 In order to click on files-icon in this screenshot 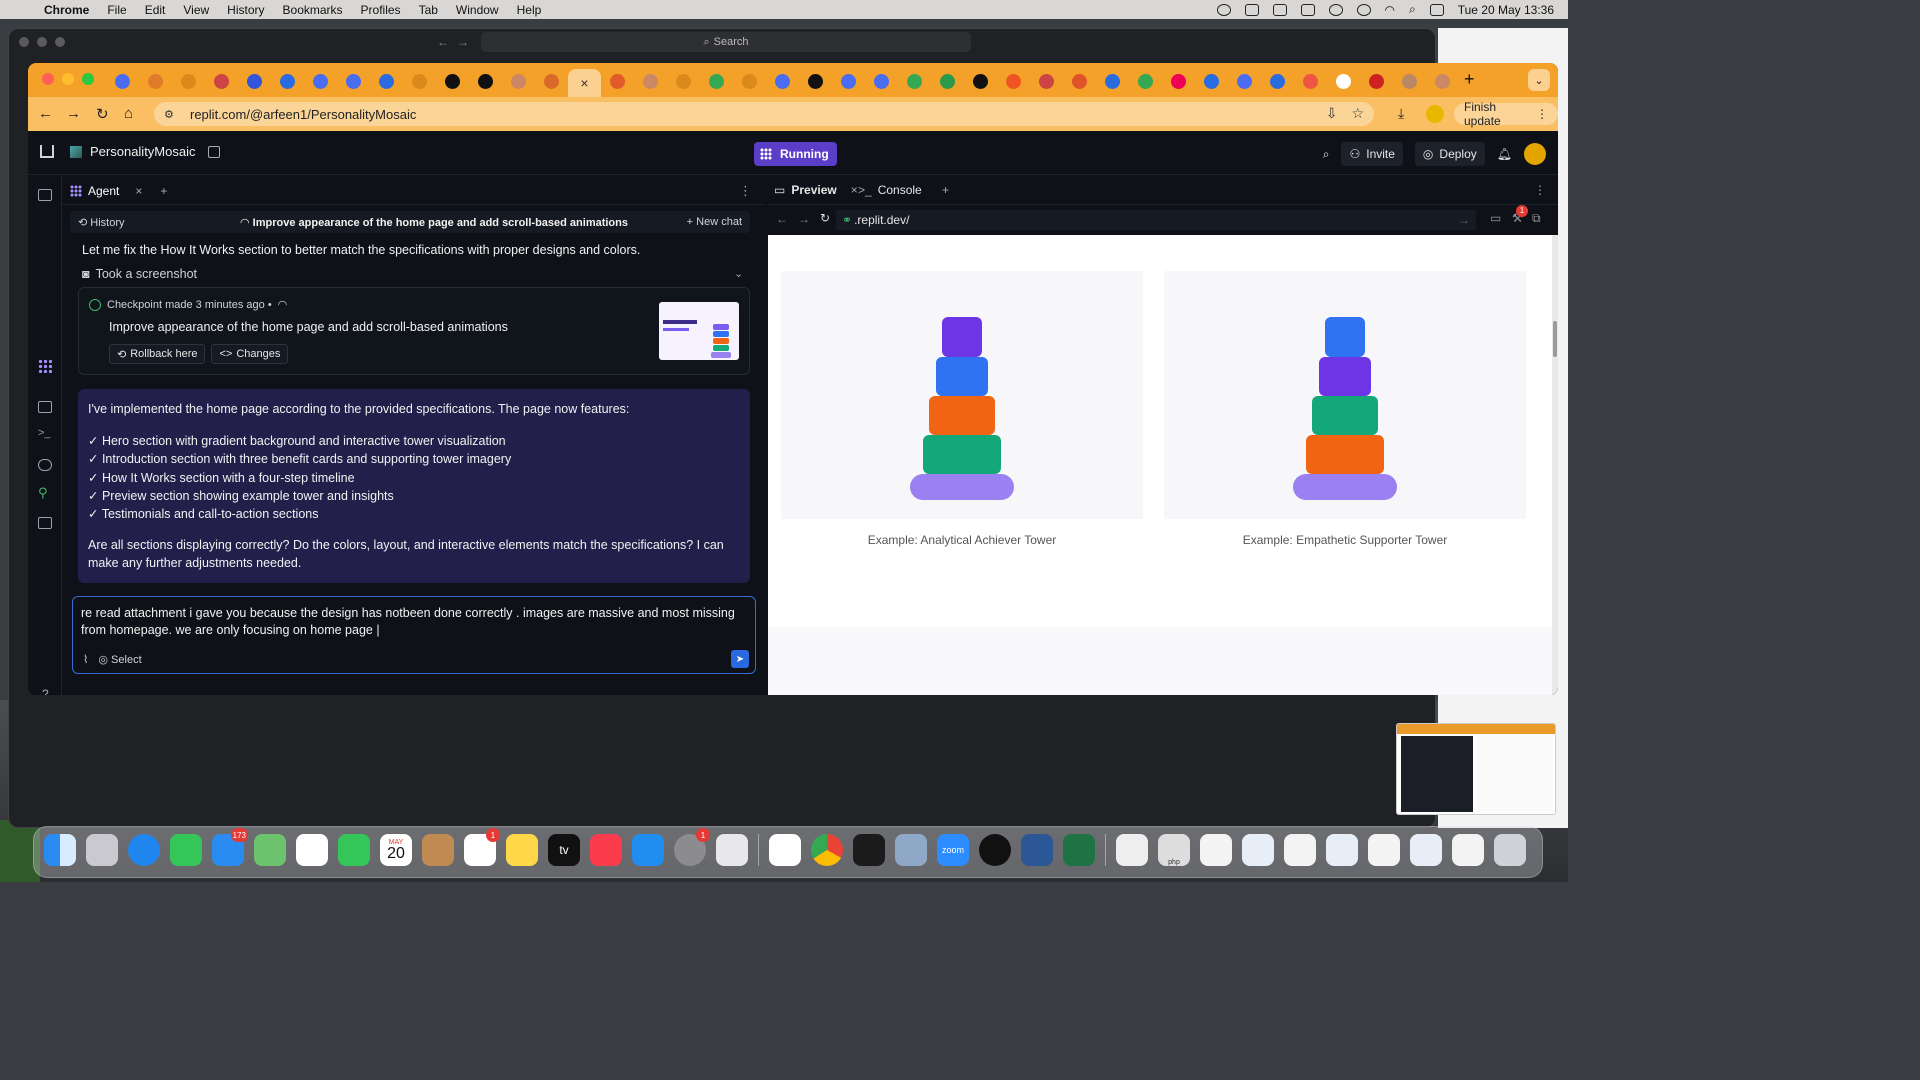, I will do `click(45, 195)`.